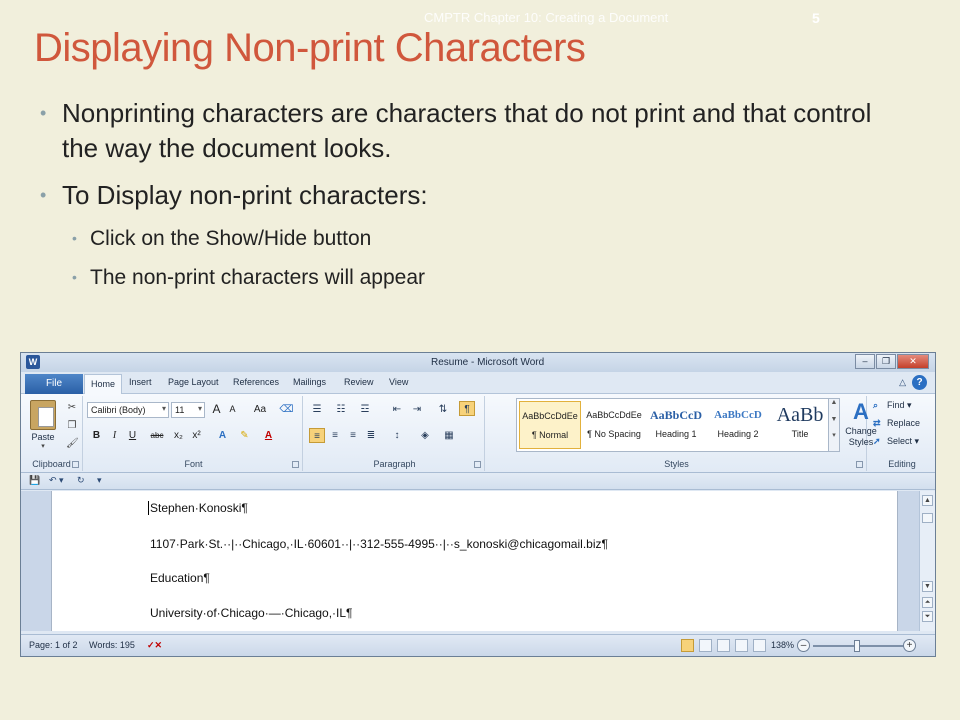  Describe the element at coordinates (341, 409) in the screenshot. I see `numbering-icon: ☷` at that location.